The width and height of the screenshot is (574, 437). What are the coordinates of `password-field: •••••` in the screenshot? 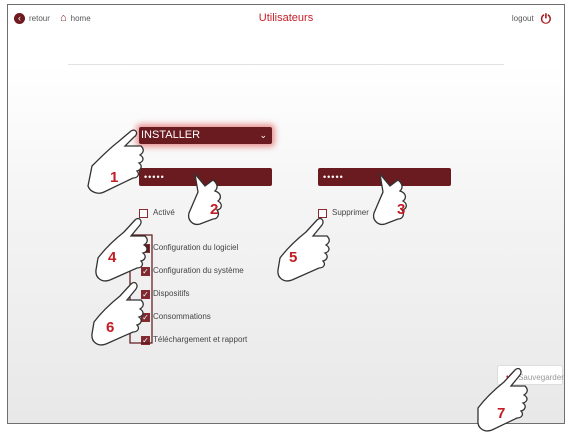 It's located at (205, 177).